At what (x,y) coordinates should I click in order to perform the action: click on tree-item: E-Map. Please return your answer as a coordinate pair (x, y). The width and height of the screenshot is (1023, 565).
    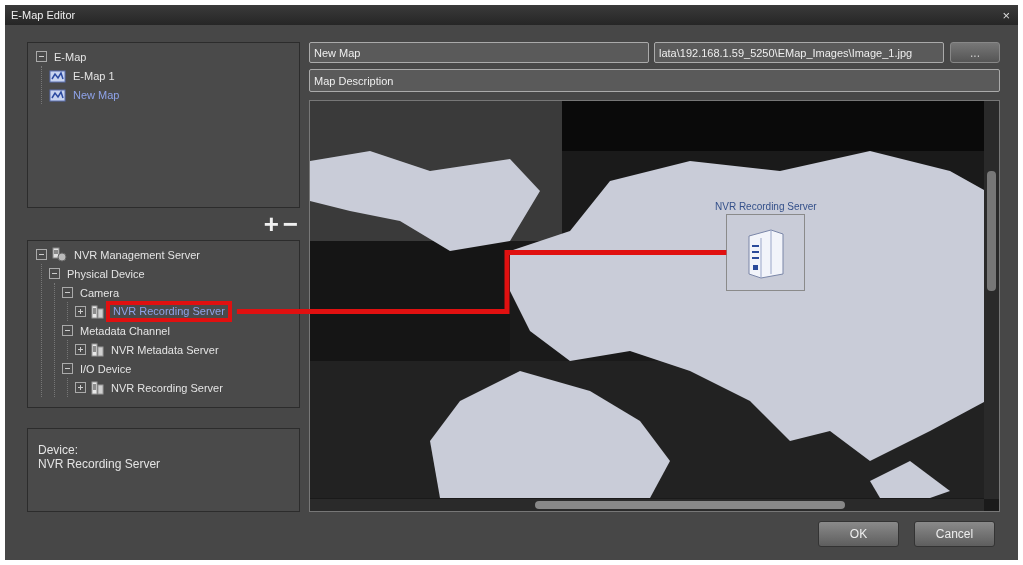
    Looking at the image, I should click on (70, 56).